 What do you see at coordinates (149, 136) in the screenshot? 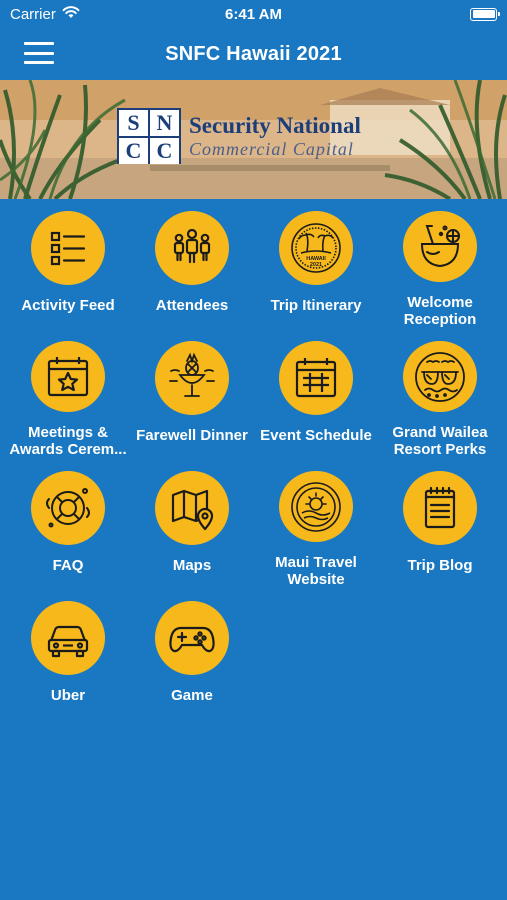
I see `logo-mark: S N C C` at bounding box center [149, 136].